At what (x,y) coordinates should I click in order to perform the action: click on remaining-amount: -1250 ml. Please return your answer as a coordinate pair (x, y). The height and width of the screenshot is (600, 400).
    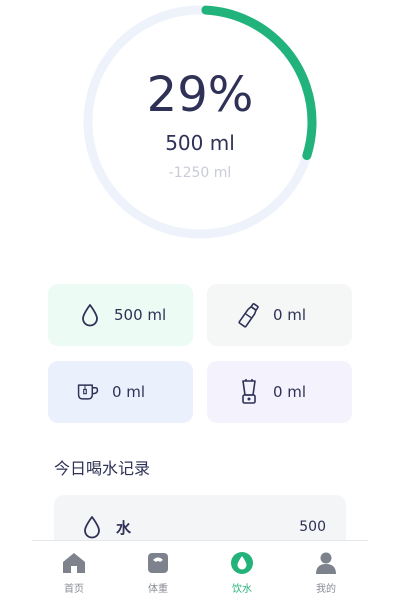
    Looking at the image, I should click on (200, 173).